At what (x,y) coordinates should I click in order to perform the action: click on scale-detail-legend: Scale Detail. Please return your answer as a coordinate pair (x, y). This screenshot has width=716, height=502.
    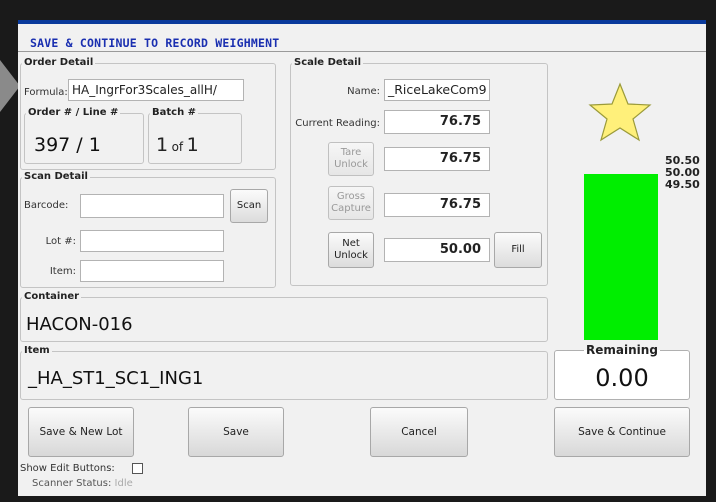
    Looking at the image, I should click on (328, 62).